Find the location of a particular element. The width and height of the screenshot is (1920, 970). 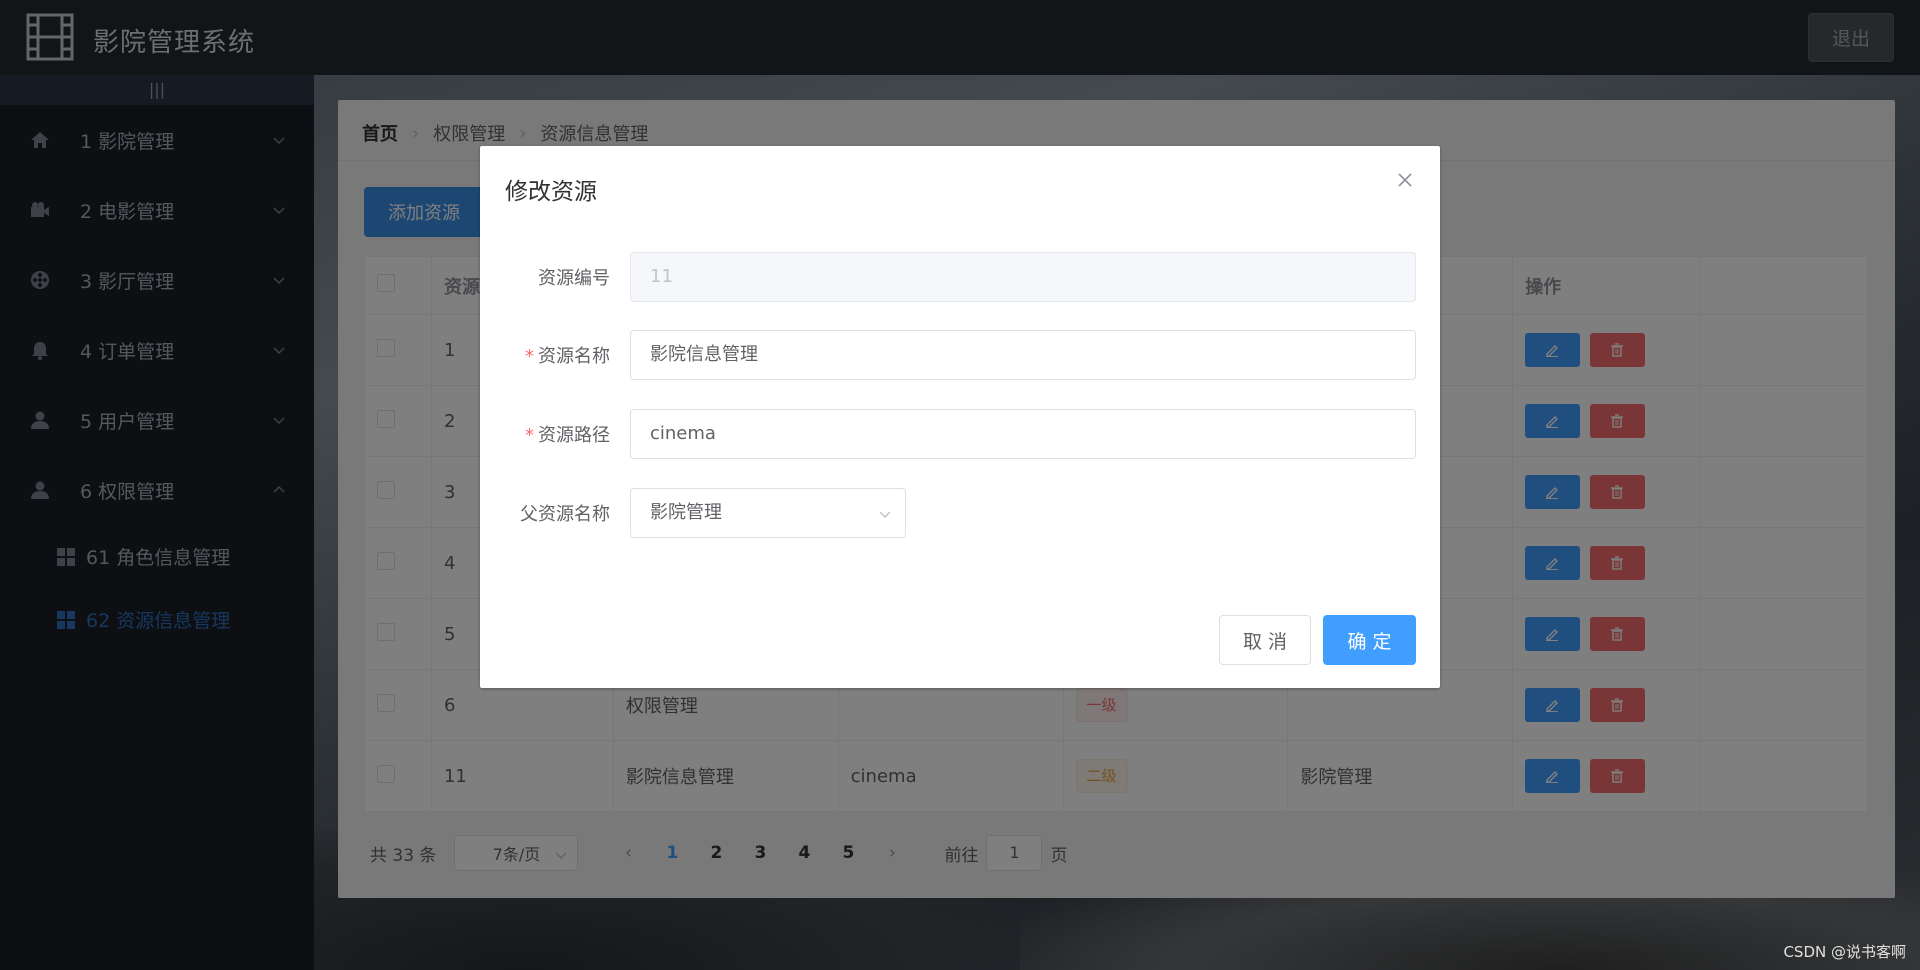

resource-name-label: * 资源名称 is located at coordinates (555, 355).